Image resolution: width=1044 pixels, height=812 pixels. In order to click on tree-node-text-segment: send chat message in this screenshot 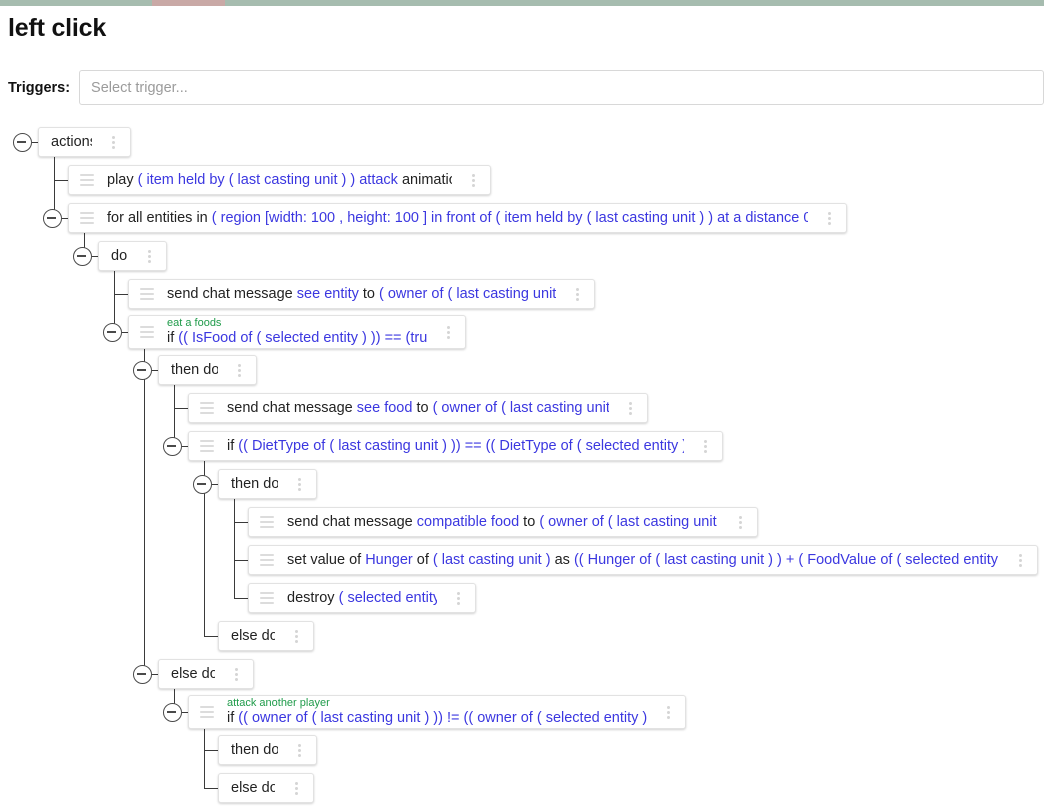, I will do `click(292, 408)`.